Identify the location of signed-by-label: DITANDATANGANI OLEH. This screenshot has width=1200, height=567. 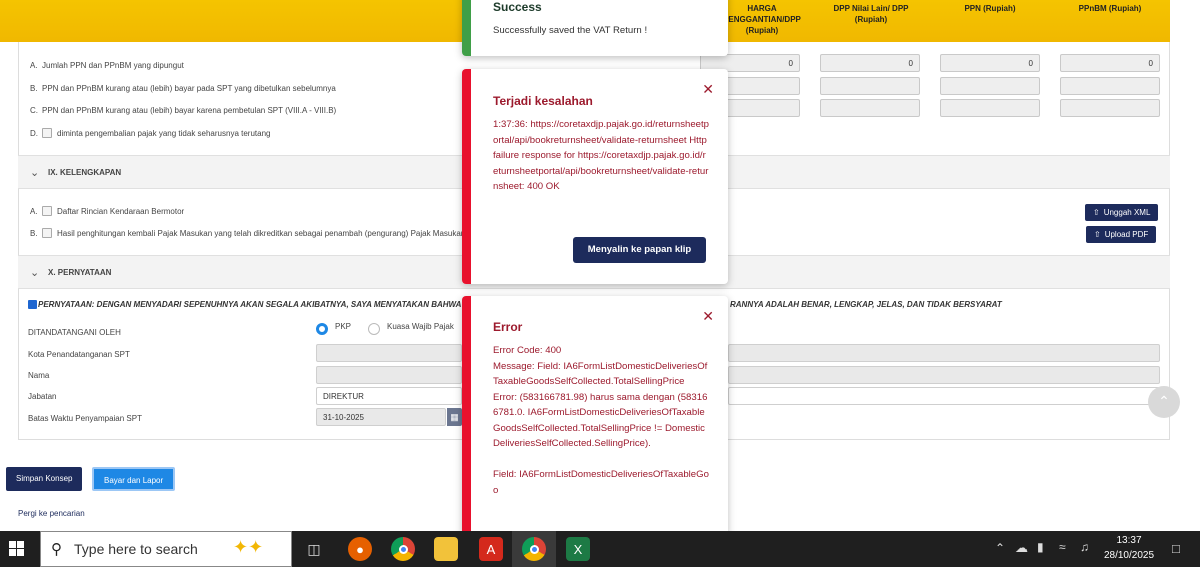
(74, 332).